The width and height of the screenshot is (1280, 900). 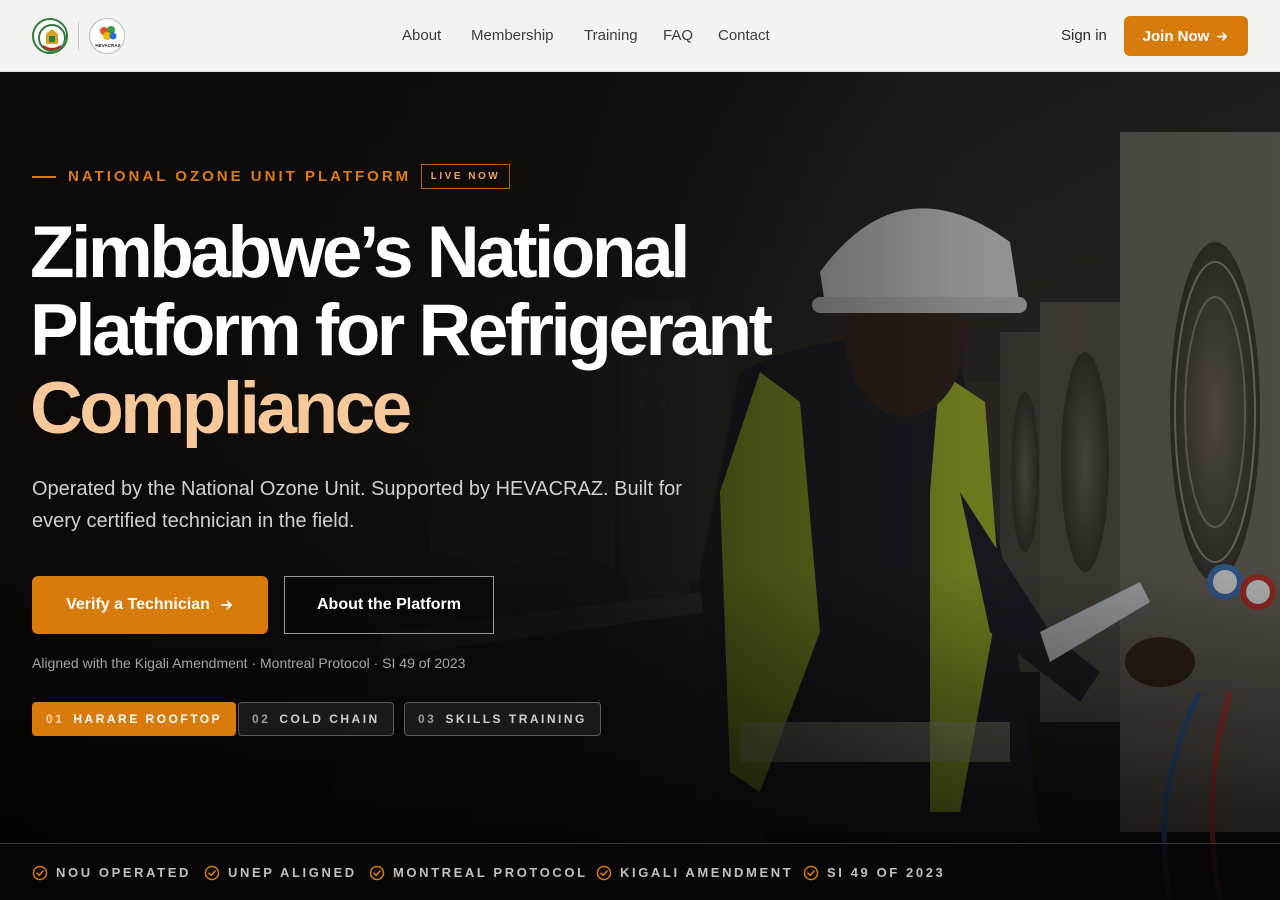 What do you see at coordinates (107, 36) in the screenshot?
I see `hevacraz-logo: HEVACRAZ` at bounding box center [107, 36].